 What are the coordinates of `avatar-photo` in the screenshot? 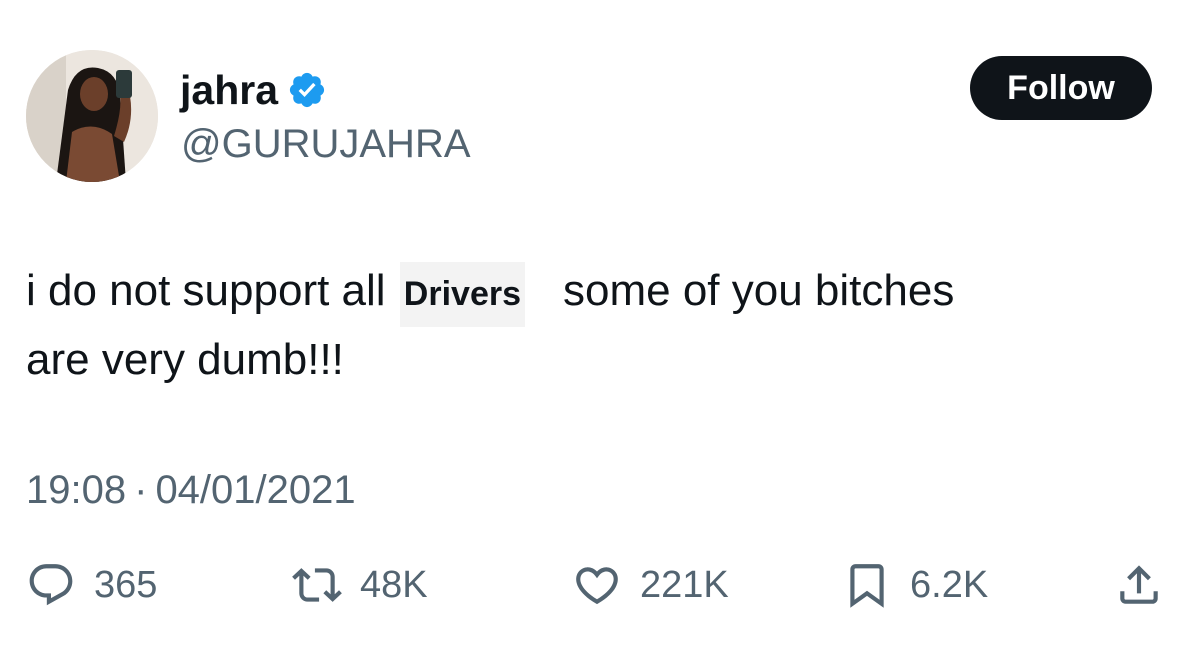 It's located at (92, 116).